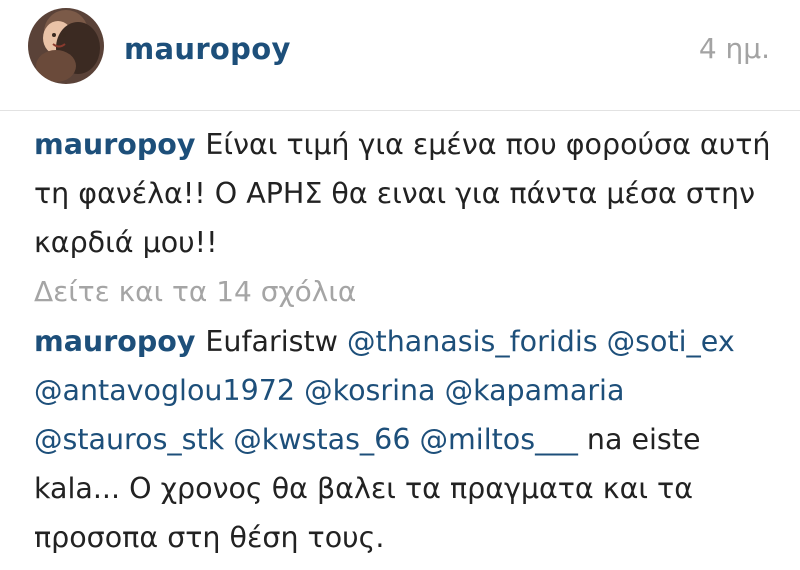 This screenshot has width=800, height=570. I want to click on mention-link: @miltos___, so click(499, 439).